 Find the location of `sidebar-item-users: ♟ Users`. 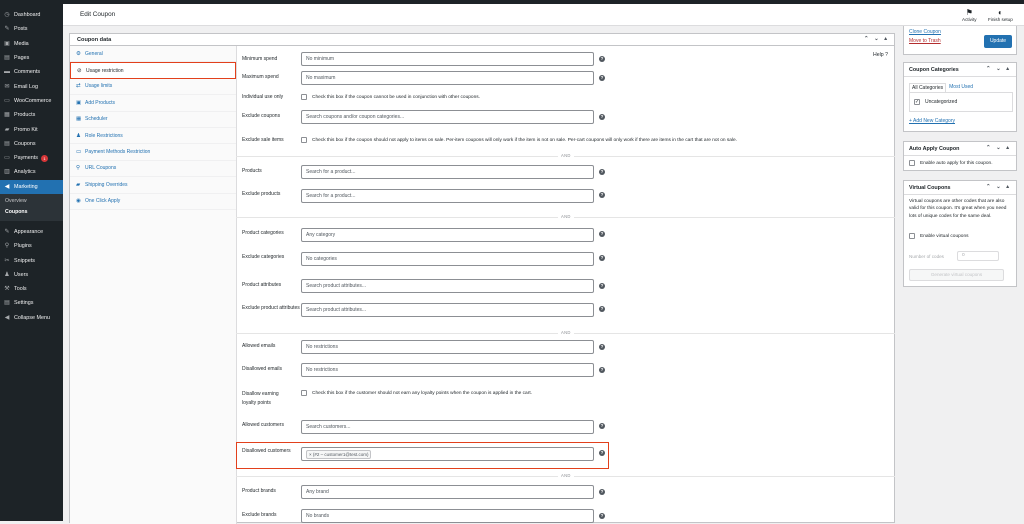

sidebar-item-users: ♟ Users is located at coordinates (31, 275).